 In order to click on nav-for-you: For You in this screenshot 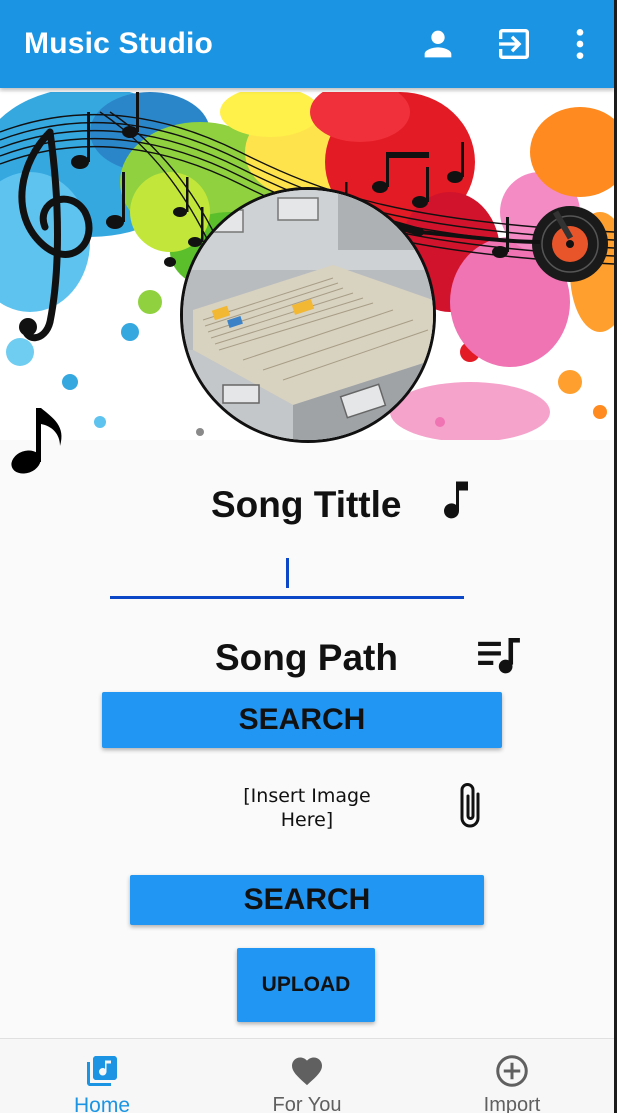, I will do `click(307, 1076)`.